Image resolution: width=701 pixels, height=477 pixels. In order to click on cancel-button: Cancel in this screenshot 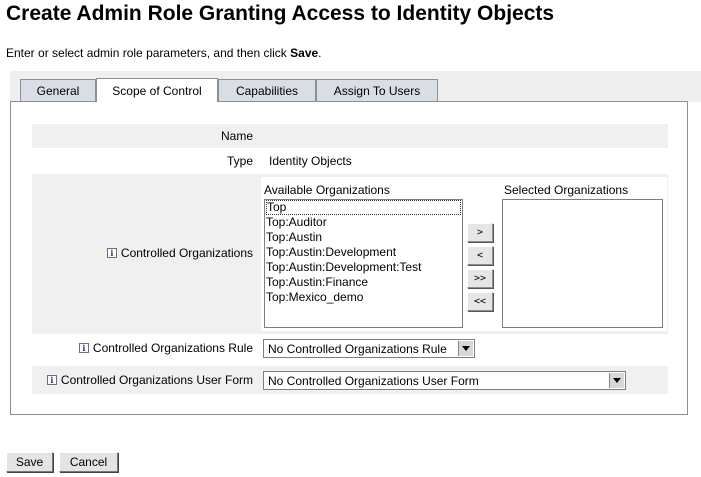, I will do `click(88, 462)`.